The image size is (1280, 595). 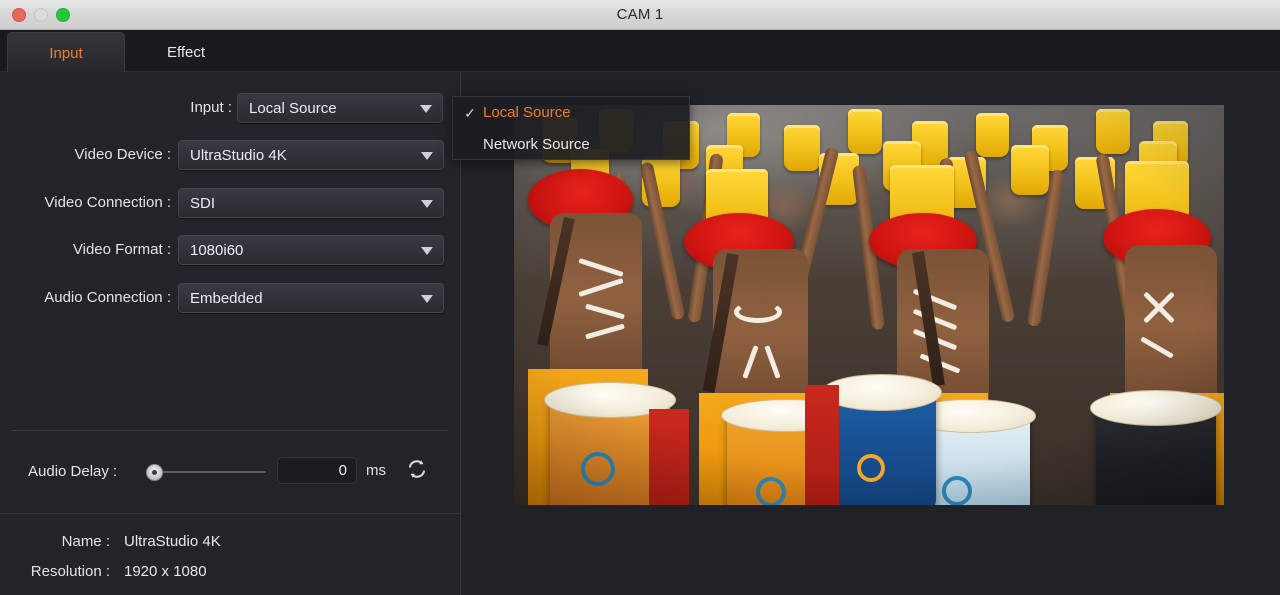 I want to click on audio-connection-select: Embedded, so click(x=311, y=298).